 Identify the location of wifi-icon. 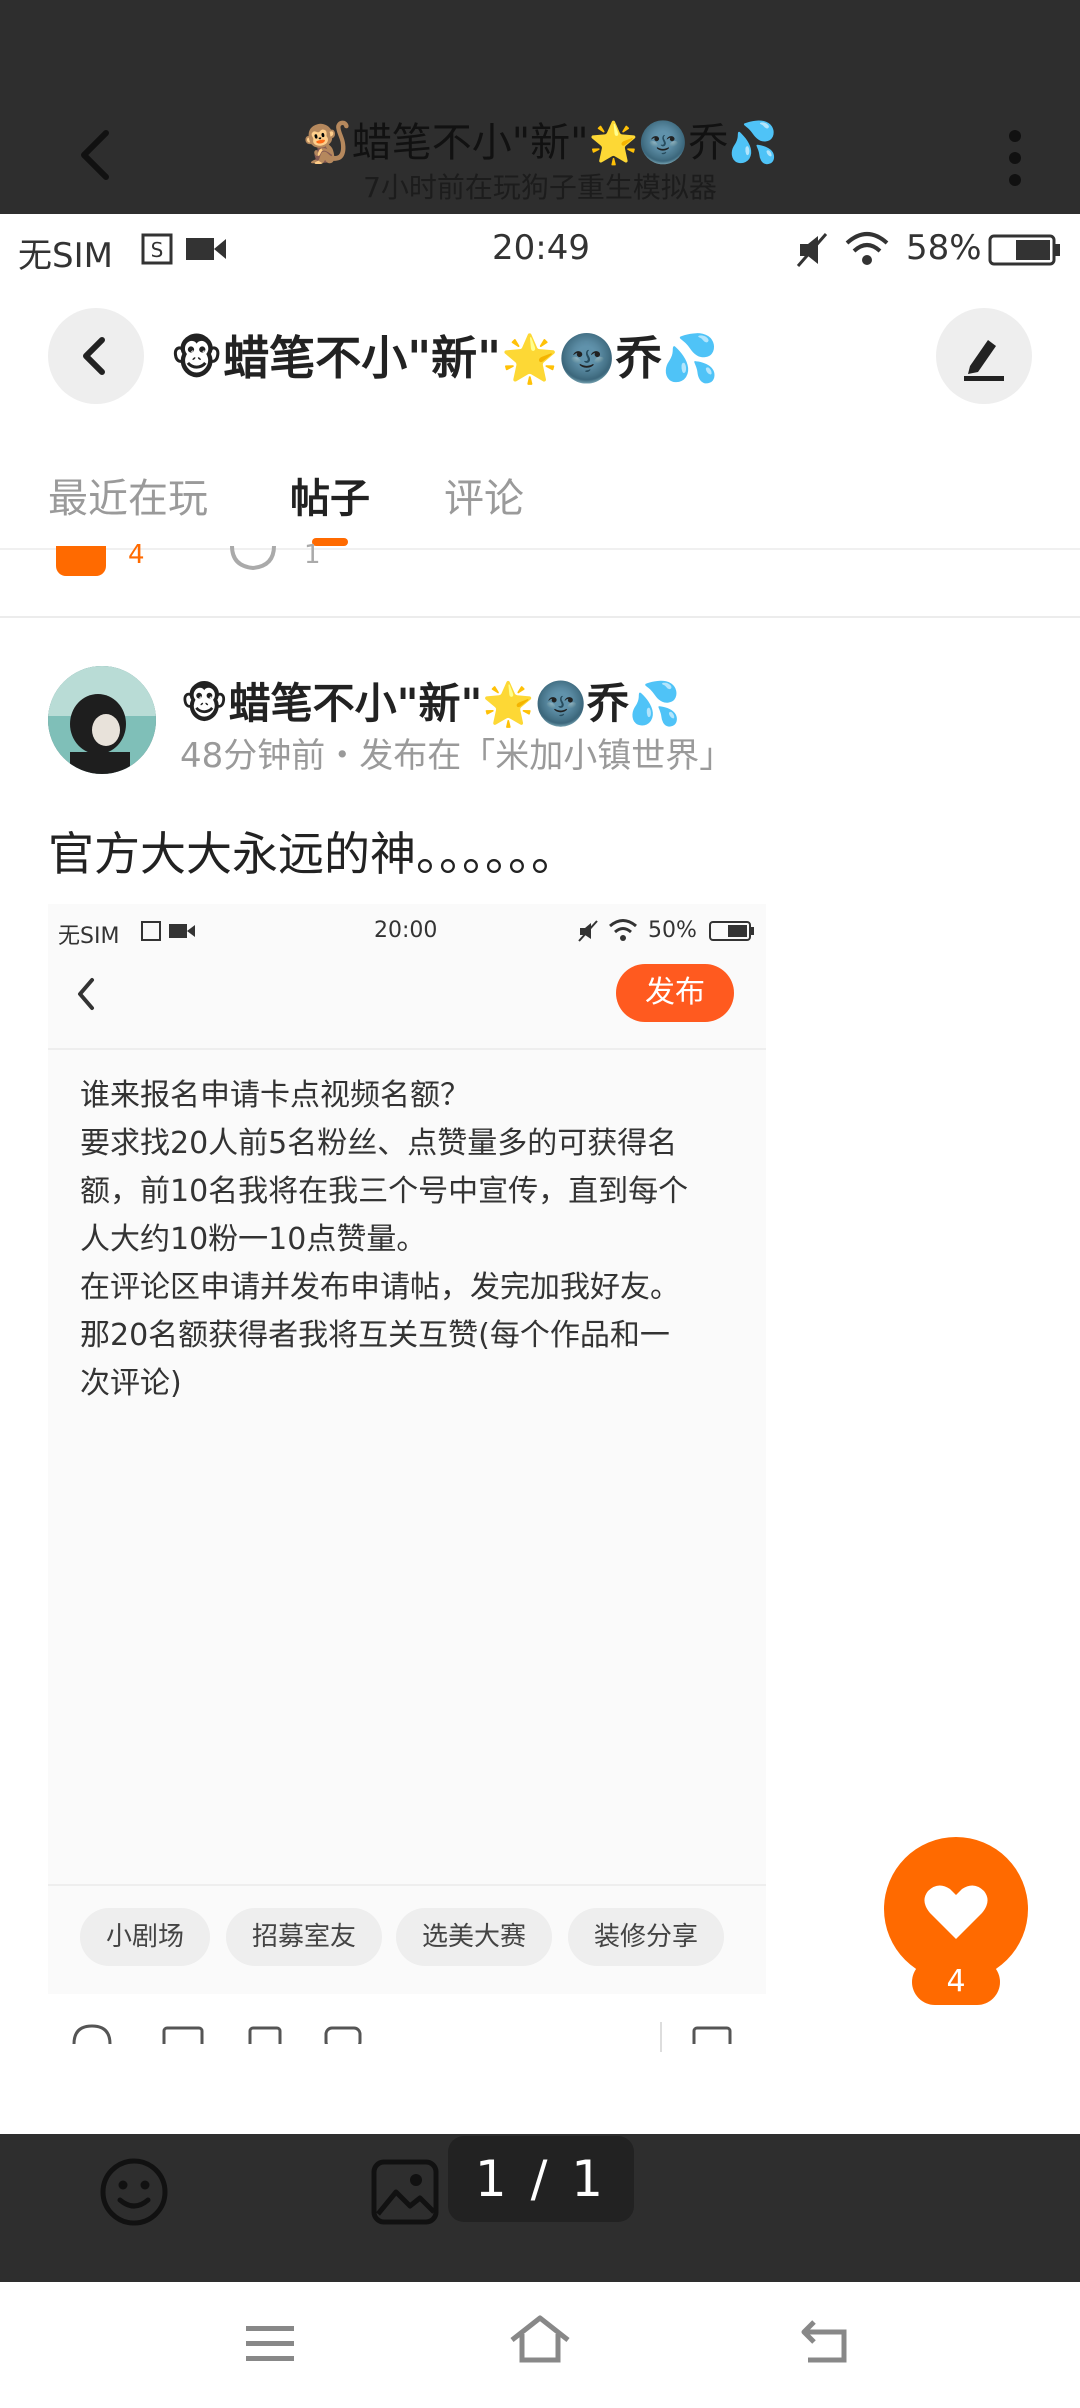
(867, 248).